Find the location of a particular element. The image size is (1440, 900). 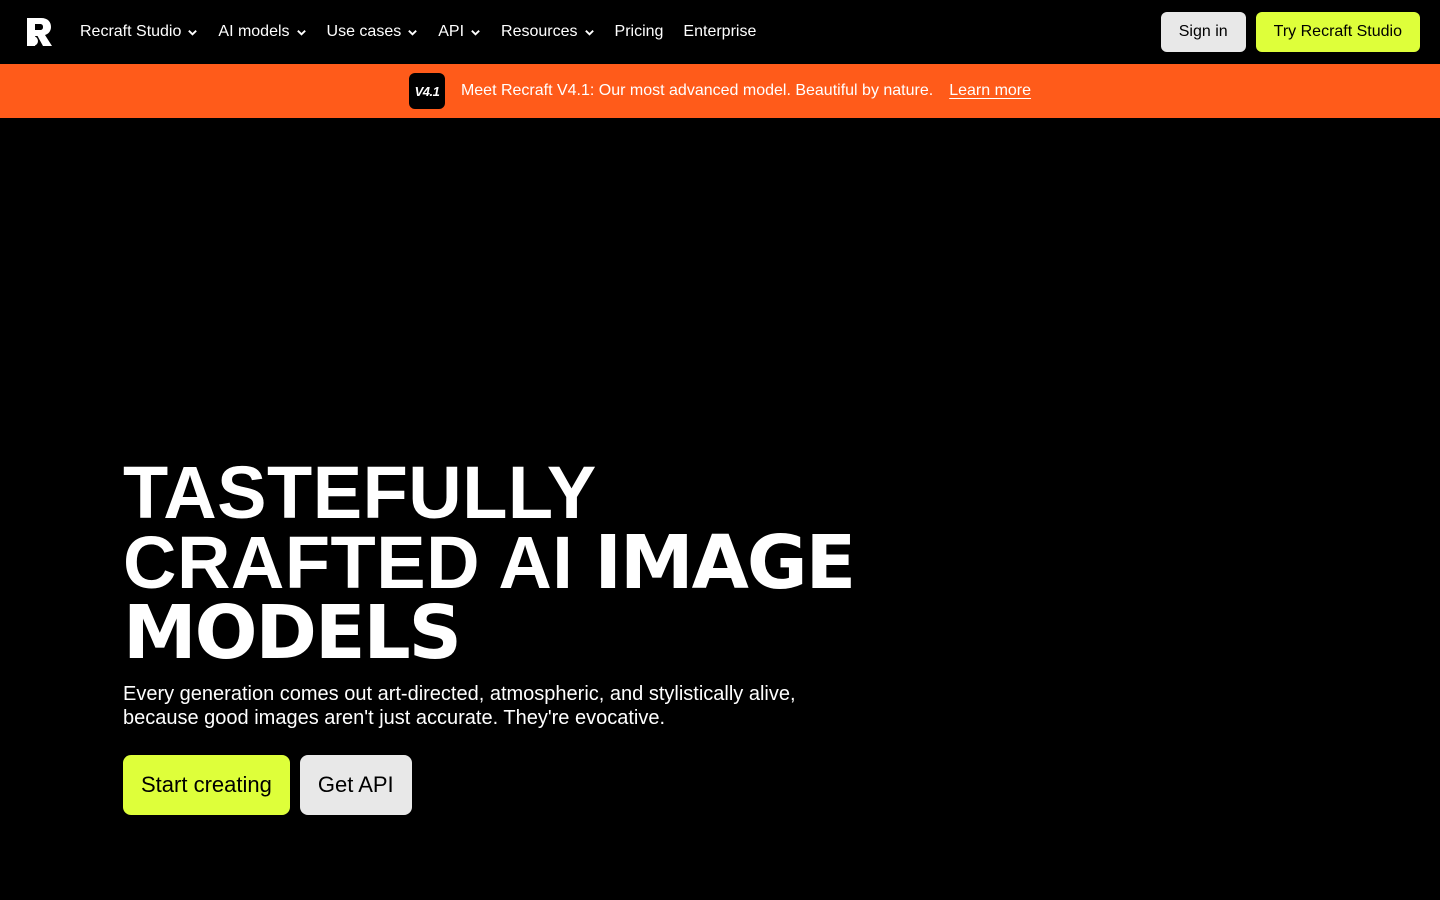

hero-title-line-1: TASTEFULLY is located at coordinates (360, 492).